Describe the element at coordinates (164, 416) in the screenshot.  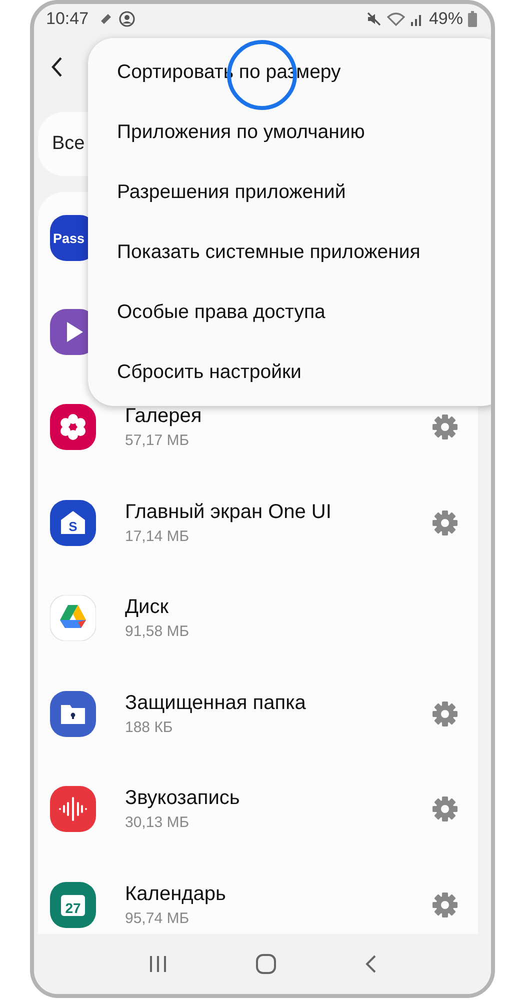
I see `app-name: Галерея` at that location.